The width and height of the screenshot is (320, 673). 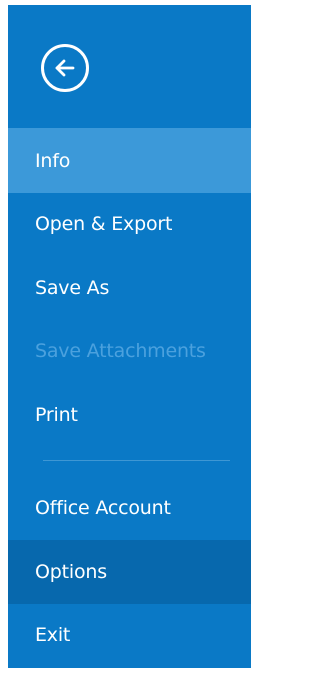 I want to click on nav-item-office-account: Office Account, so click(x=129, y=508).